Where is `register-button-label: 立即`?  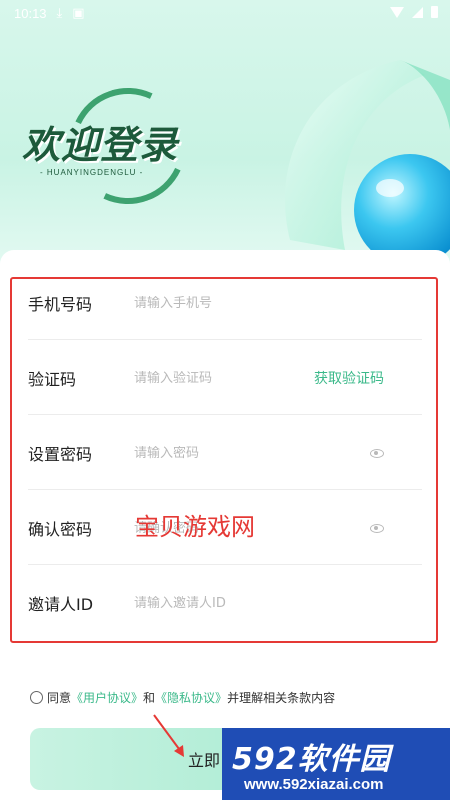
register-button-label: 立即 is located at coordinates (204, 760).